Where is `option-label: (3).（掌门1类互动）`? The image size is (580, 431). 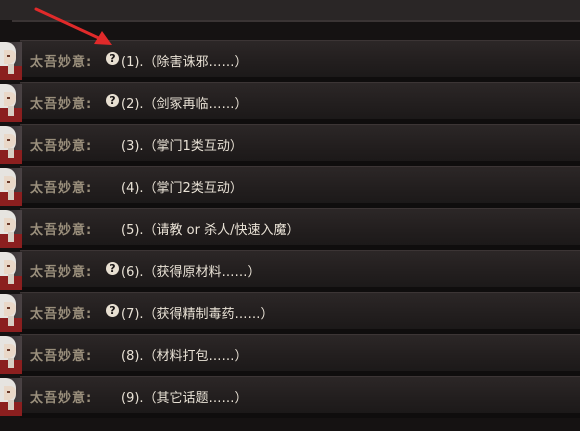 option-label: (3).（掌门1类互动） is located at coordinates (182, 144).